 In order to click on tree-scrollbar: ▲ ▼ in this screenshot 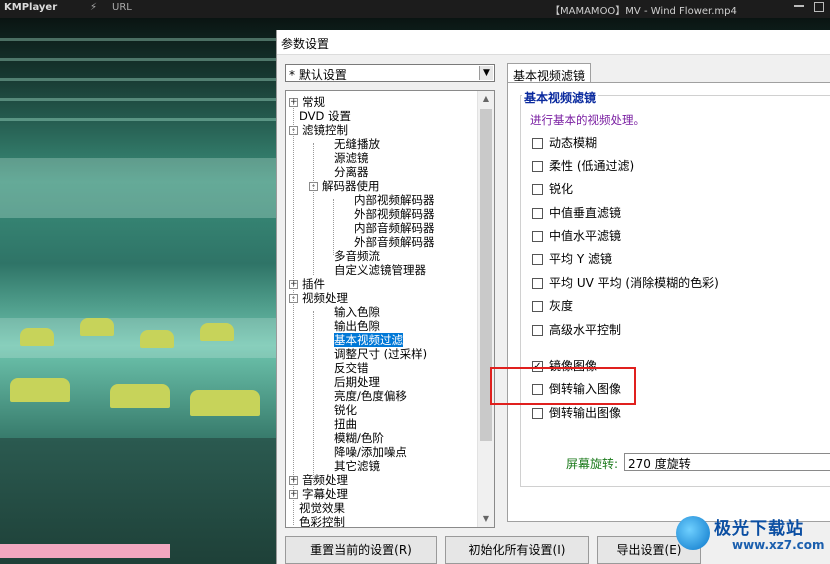, I will do `click(485, 309)`.